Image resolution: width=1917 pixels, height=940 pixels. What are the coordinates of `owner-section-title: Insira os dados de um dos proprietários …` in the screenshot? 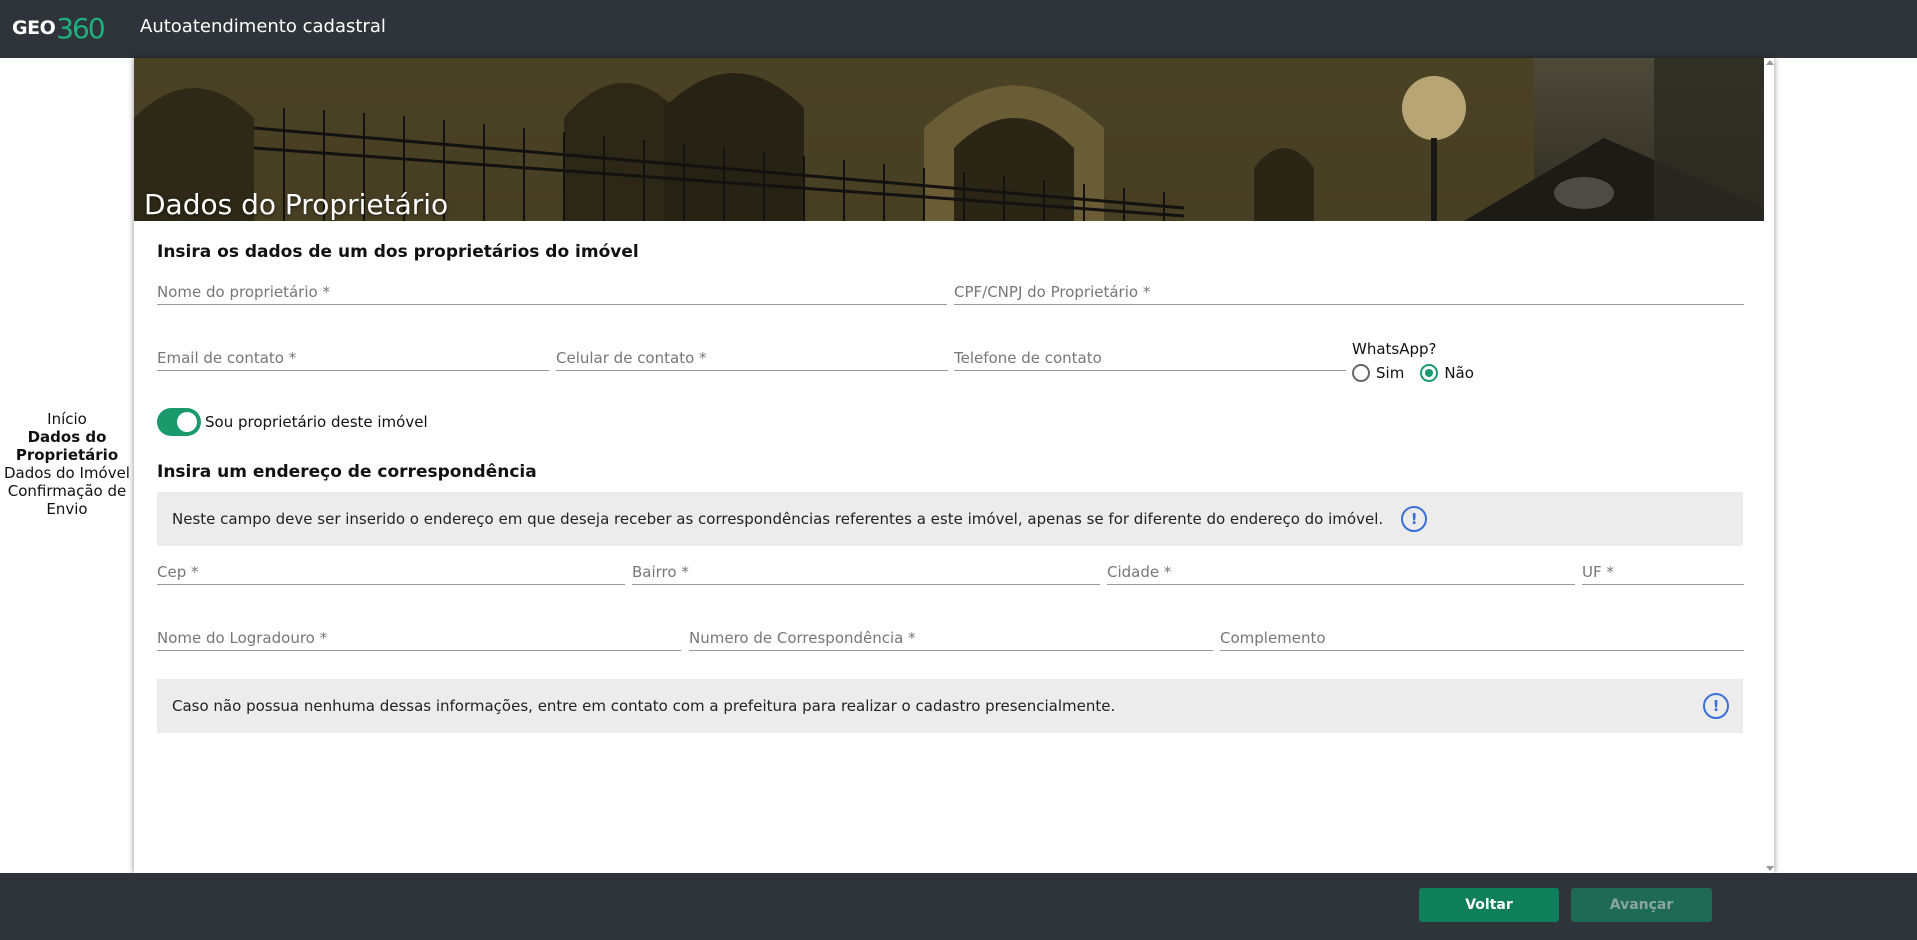 It's located at (398, 252).